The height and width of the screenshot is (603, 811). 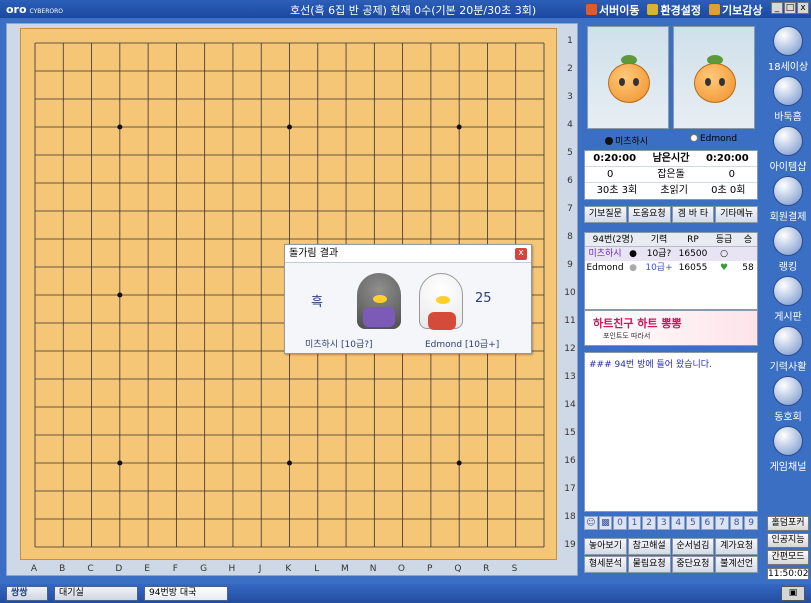 I want to click on white-result: 25, so click(x=483, y=298).